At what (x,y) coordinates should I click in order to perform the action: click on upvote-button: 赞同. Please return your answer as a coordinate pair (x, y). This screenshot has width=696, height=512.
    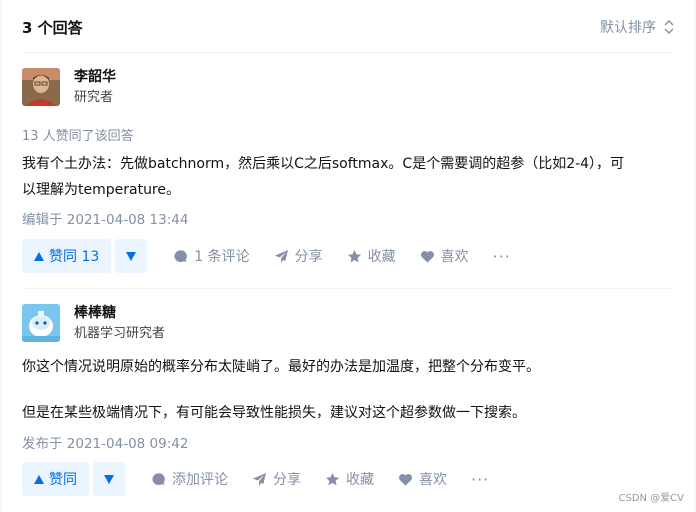
    Looking at the image, I should click on (55, 479).